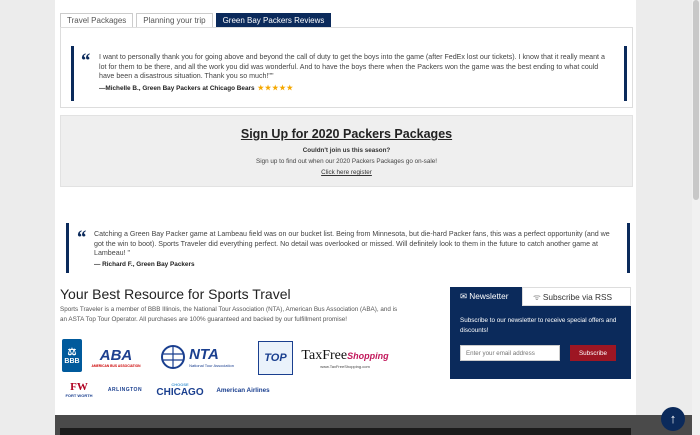  I want to click on taxfree-shopping-logo: TaxFreeShopping www.TaxFreeShopping.com, so click(345, 357).